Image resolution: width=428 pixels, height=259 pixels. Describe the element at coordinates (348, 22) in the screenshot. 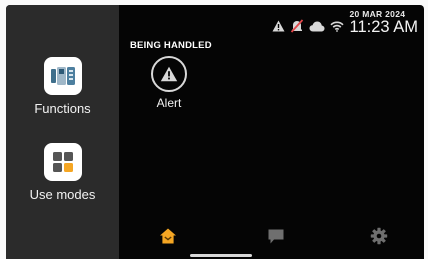

I see `status-bar: 20 MAR 2024 11:23 AM` at that location.